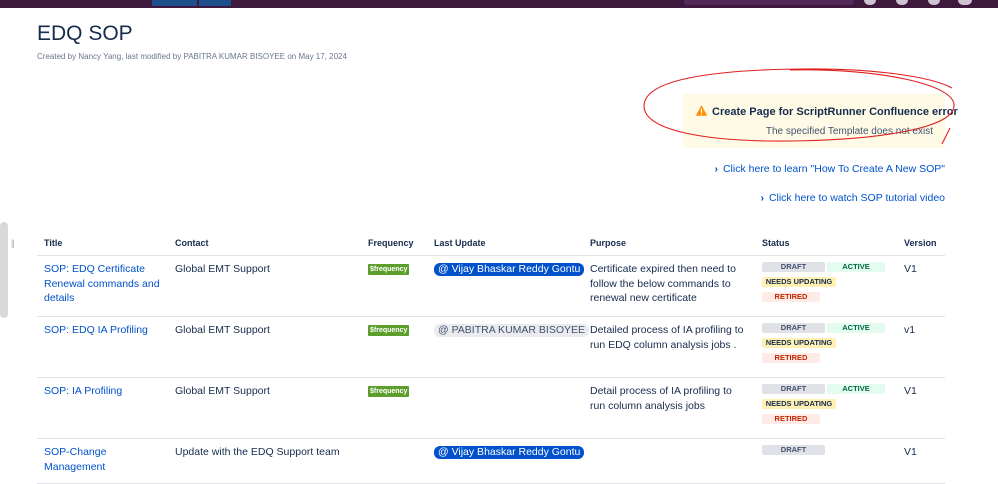 This screenshot has width=998, height=484. Describe the element at coordinates (505, 244) in the screenshot. I see `column-header-last-update: Last Update` at that location.